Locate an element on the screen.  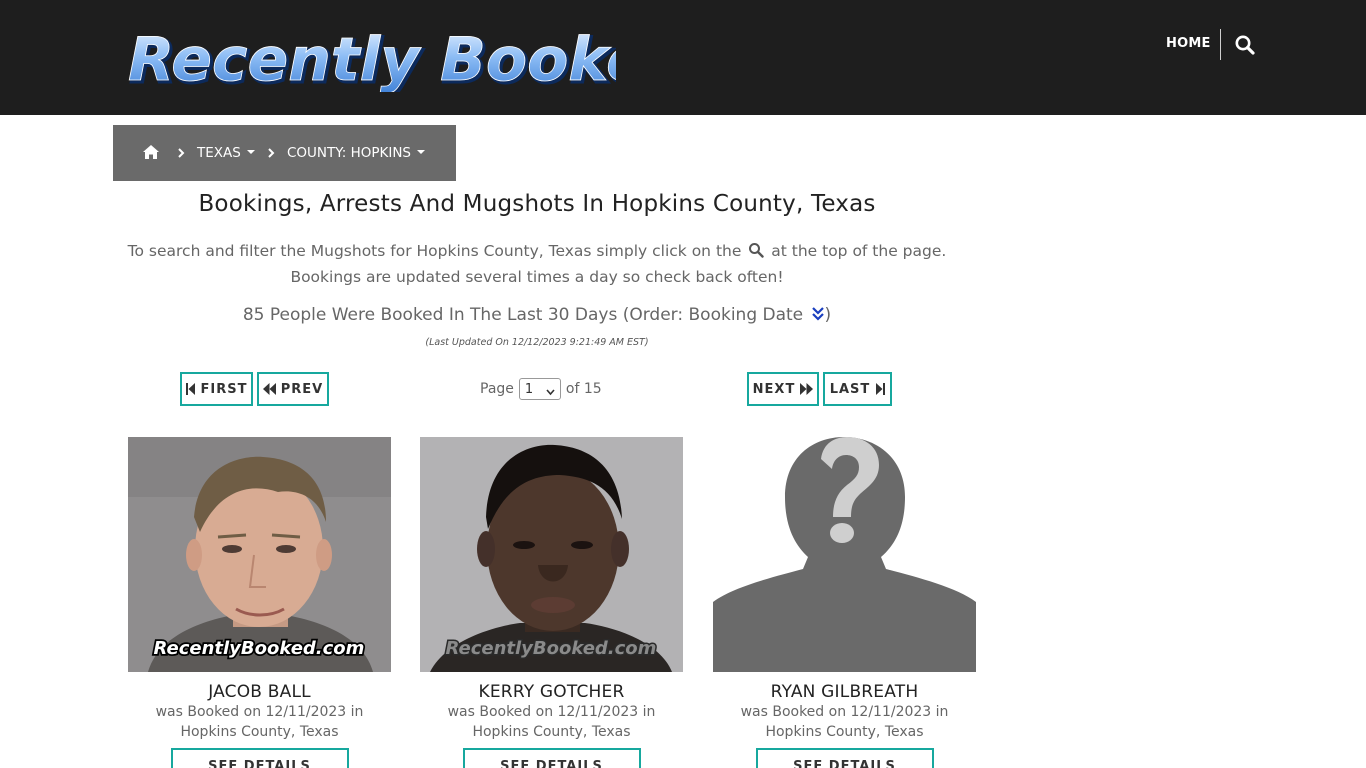
forward-icon is located at coordinates (807, 389).